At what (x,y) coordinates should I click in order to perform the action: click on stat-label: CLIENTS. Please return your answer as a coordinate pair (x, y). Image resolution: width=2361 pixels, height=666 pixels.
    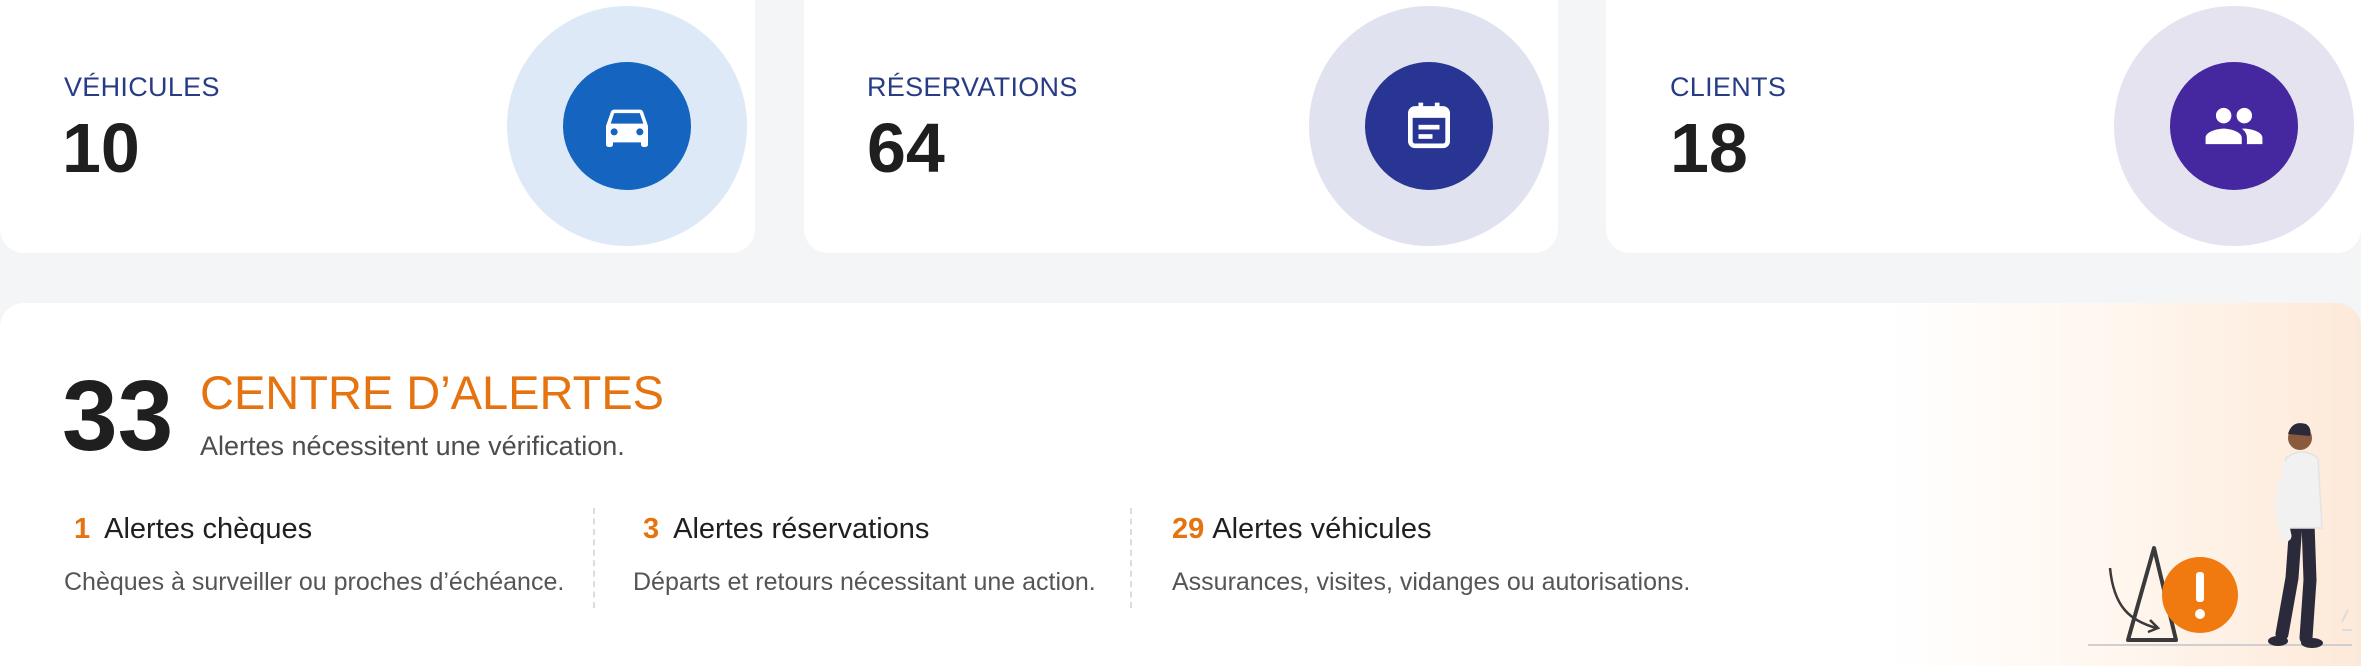
    Looking at the image, I should click on (1728, 87).